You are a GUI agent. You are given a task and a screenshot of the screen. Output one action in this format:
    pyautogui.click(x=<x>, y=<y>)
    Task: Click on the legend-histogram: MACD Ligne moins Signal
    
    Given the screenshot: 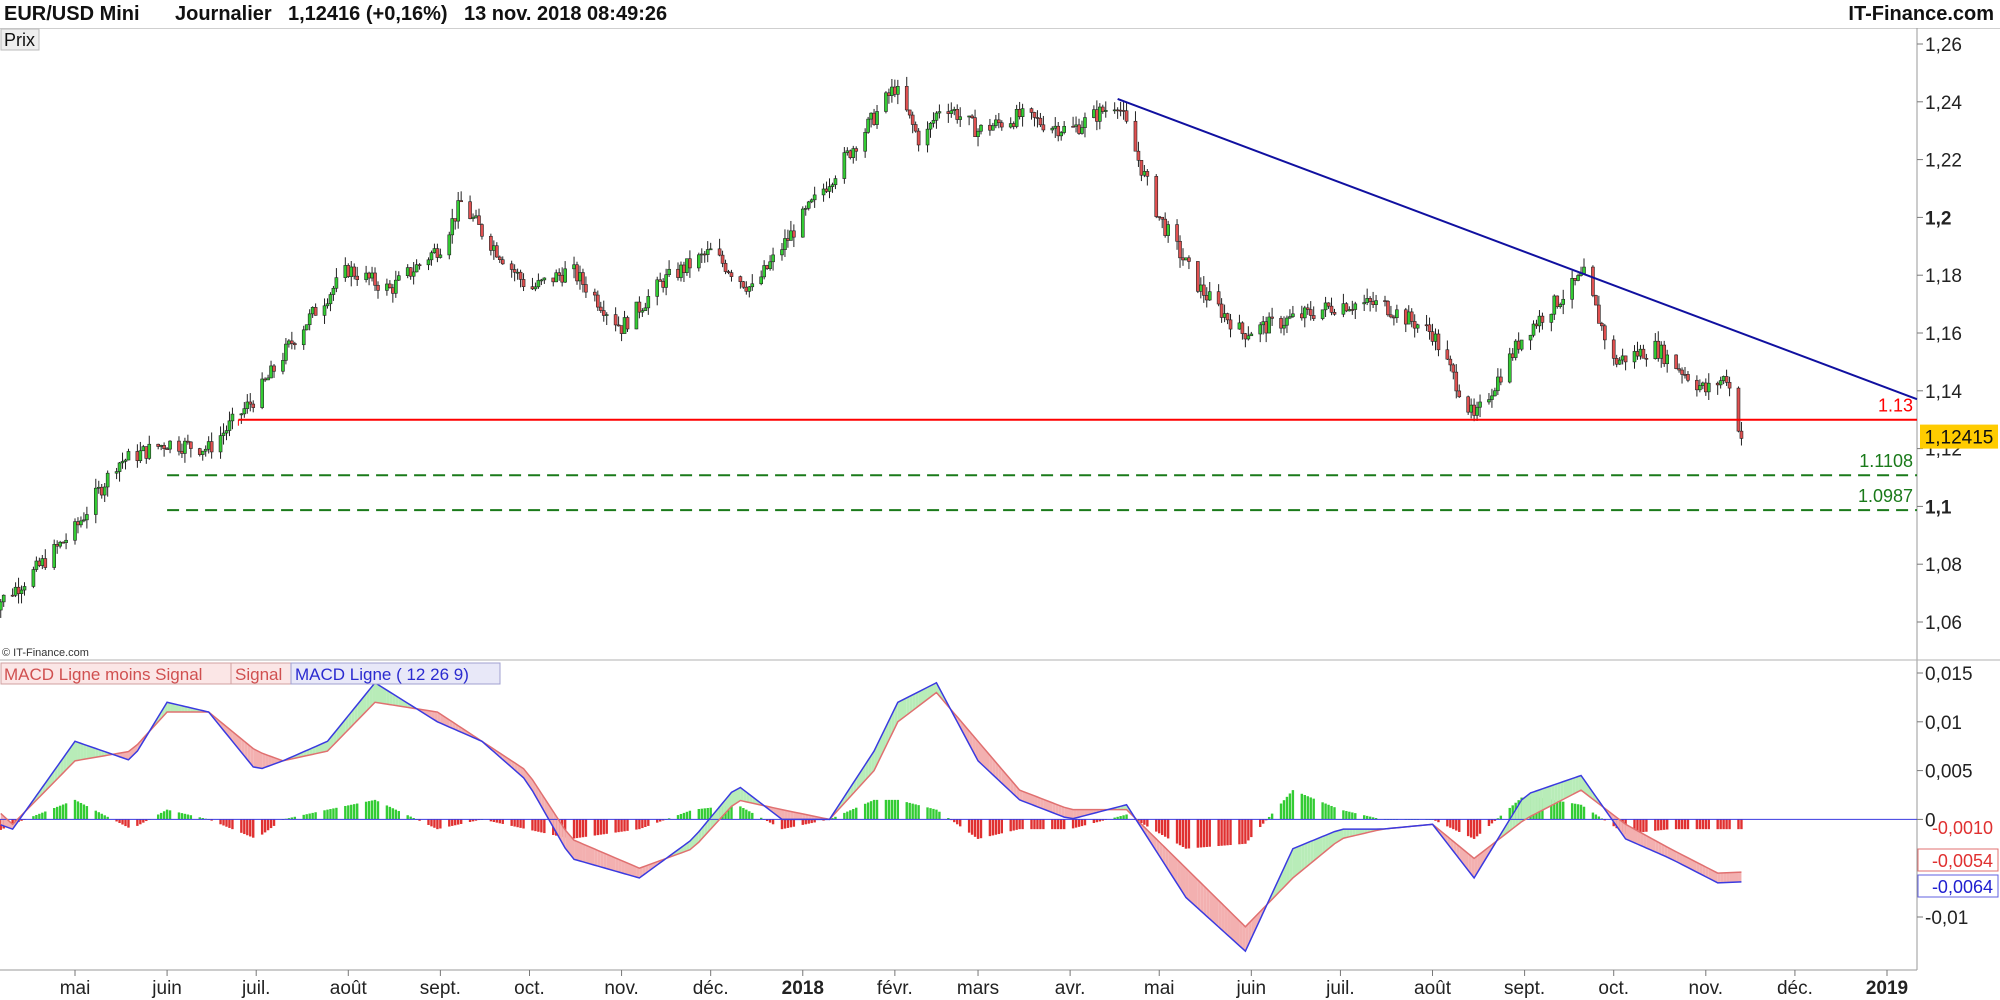 What is the action you would take?
    pyautogui.click(x=103, y=674)
    